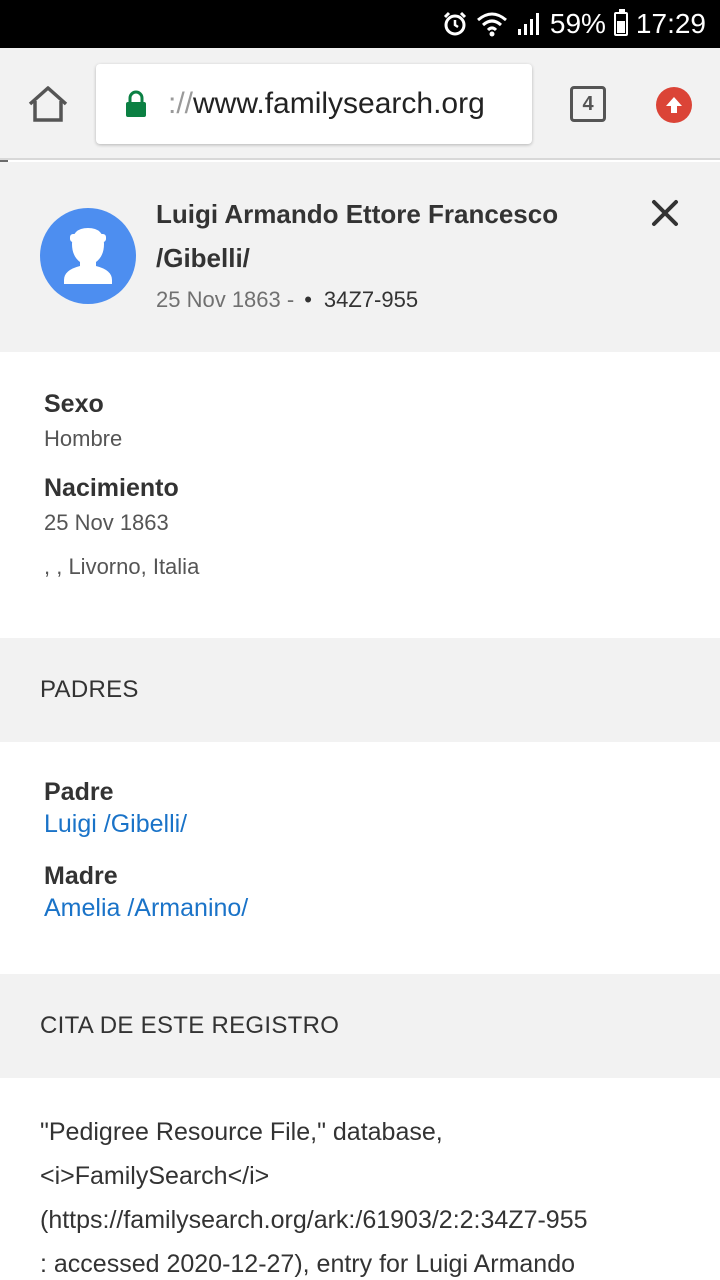  I want to click on parents-section-header: PADRES, so click(360, 690).